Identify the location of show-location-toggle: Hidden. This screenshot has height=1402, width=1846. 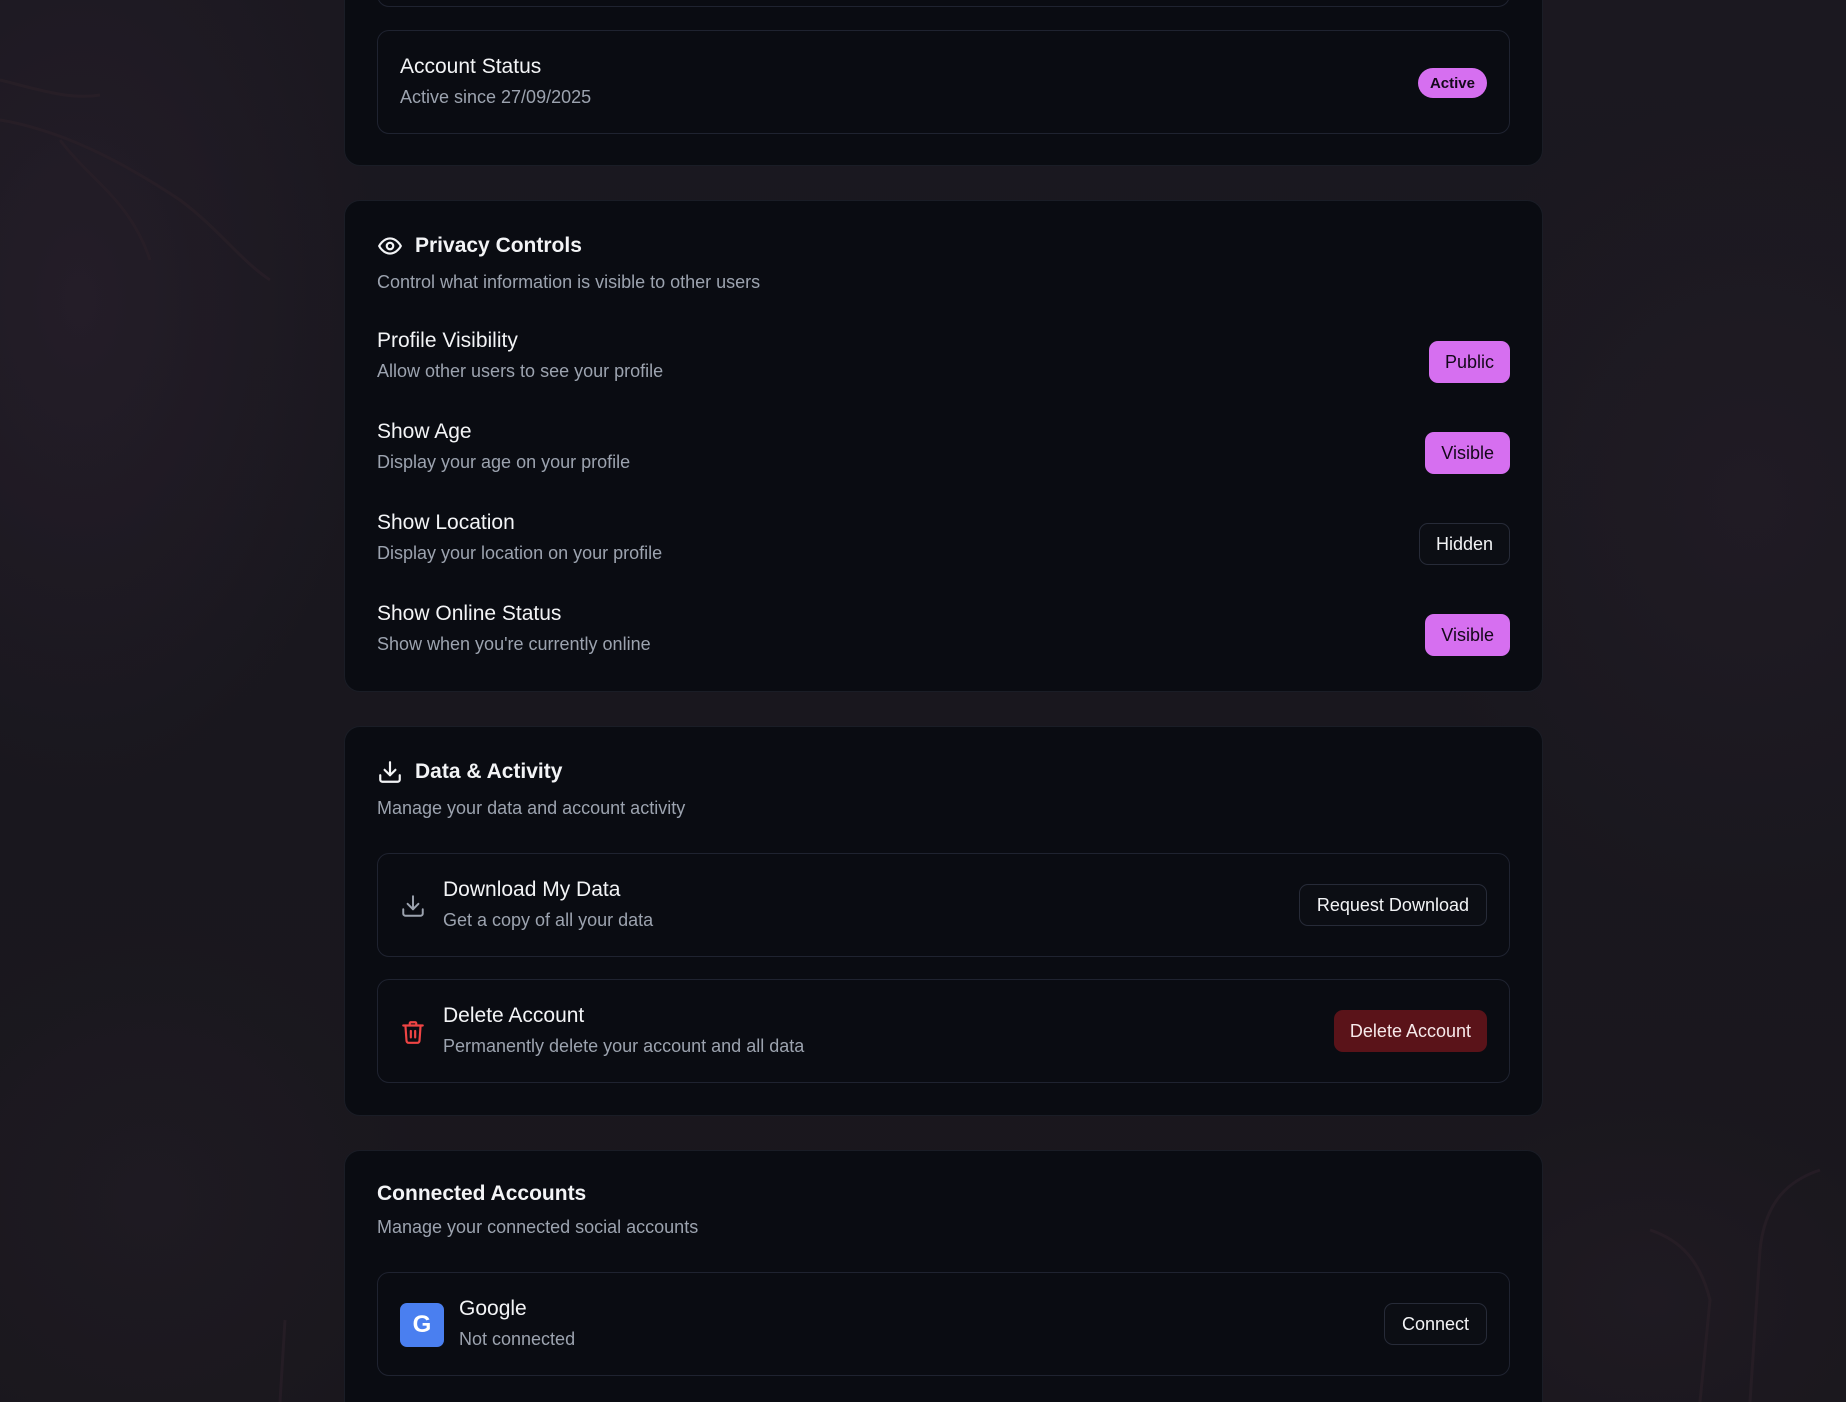
(1464, 544).